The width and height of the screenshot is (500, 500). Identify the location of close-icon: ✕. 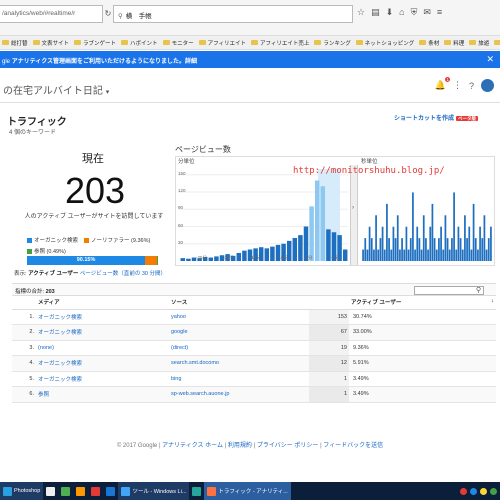
(490, 59).